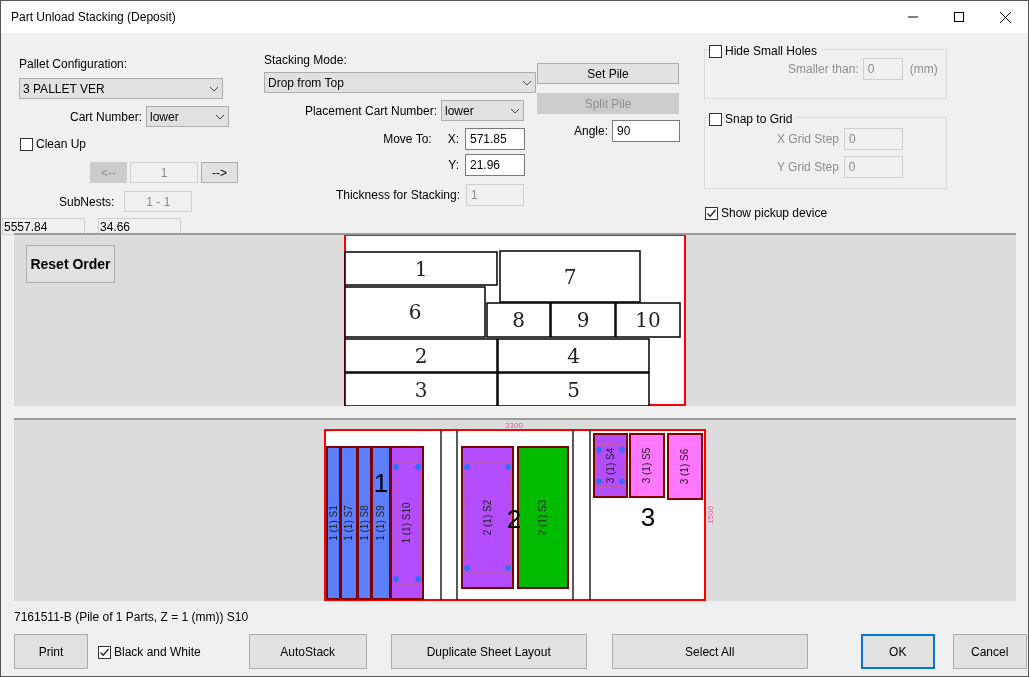 The width and height of the screenshot is (1029, 677). I want to click on checkbox-label: Show pickup device, so click(774, 213).